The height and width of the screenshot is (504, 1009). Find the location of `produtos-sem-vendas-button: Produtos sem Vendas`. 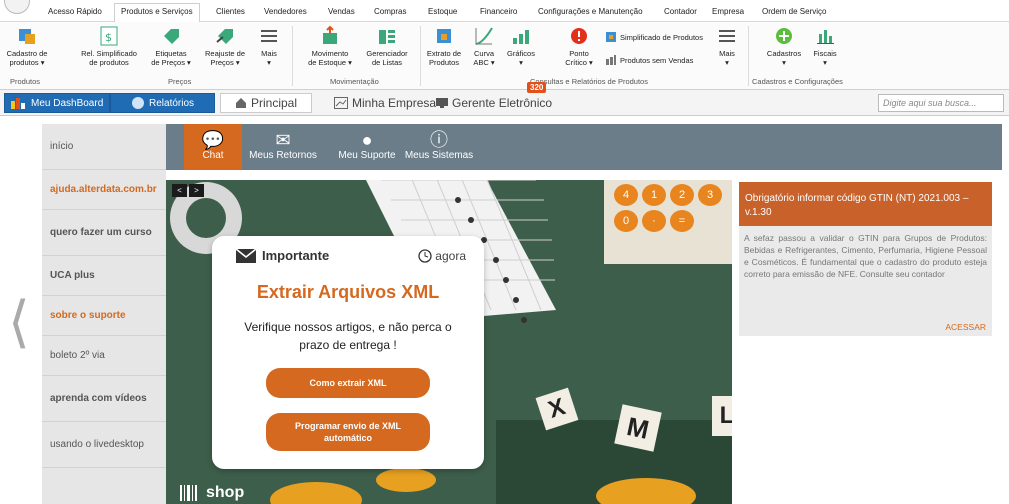

produtos-sem-vendas-button: Produtos sem Vendas is located at coordinates (649, 60).